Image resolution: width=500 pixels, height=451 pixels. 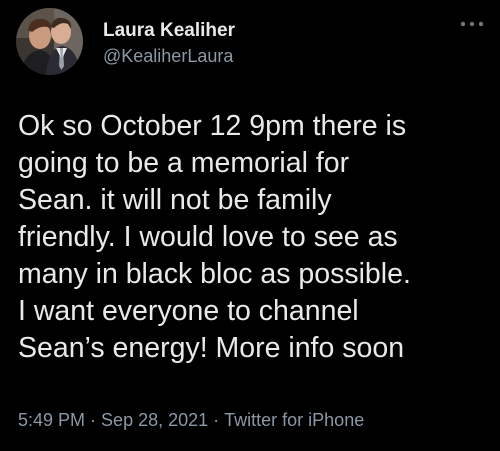 What do you see at coordinates (51, 420) in the screenshot?
I see `tweet-time: 5:49 PM` at bounding box center [51, 420].